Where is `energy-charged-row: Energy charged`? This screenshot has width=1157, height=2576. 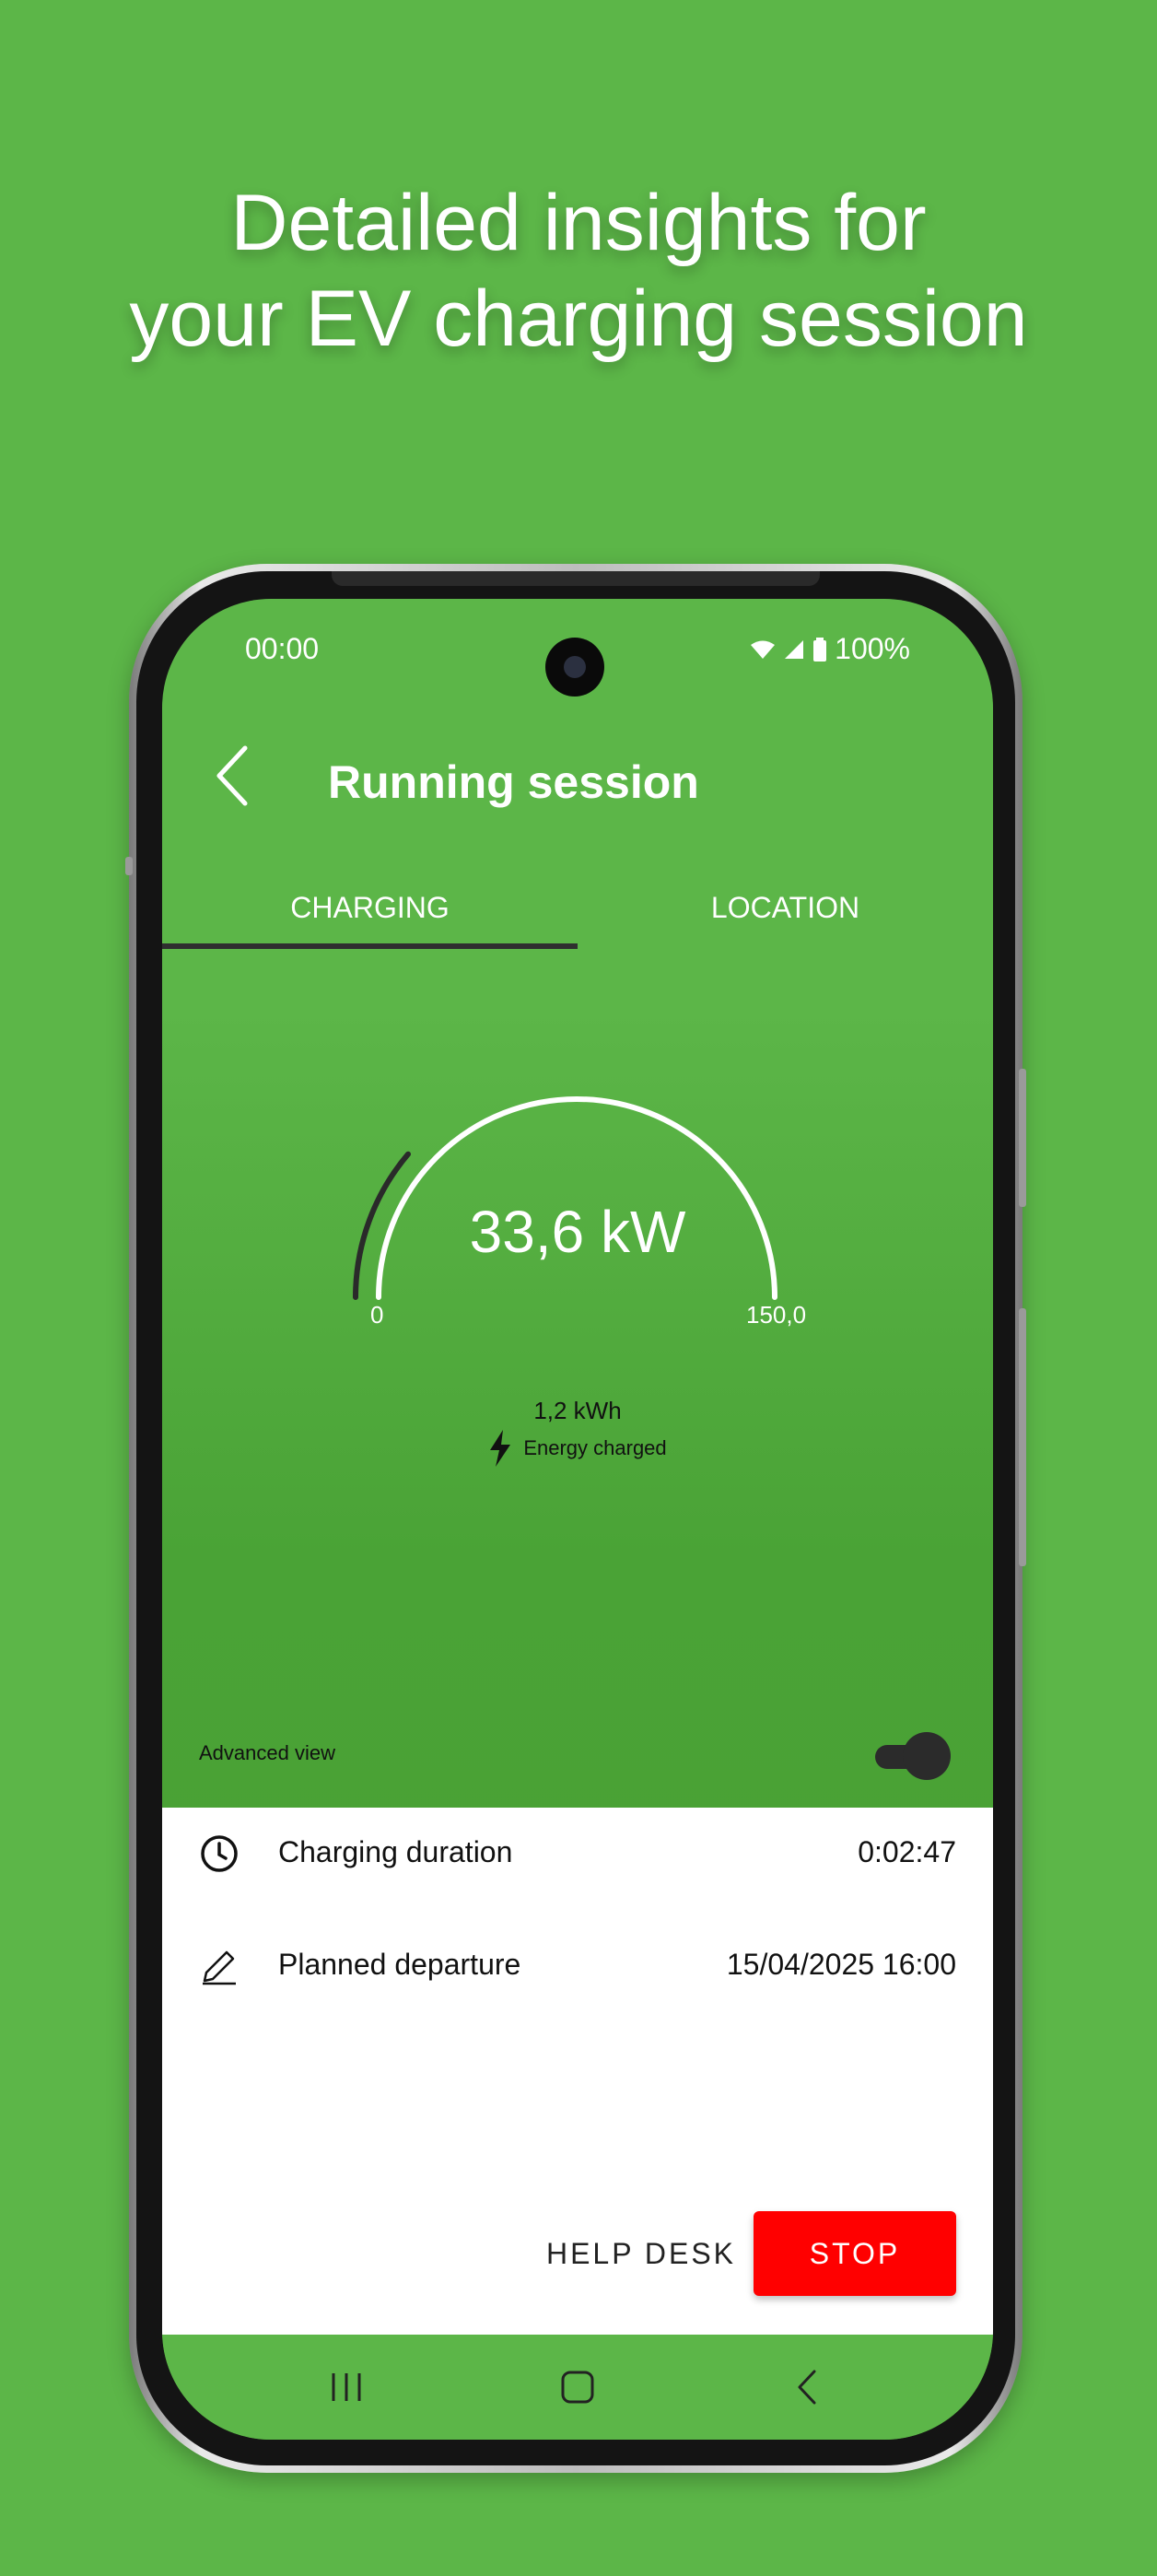 energy-charged-row: Energy charged is located at coordinates (578, 1448).